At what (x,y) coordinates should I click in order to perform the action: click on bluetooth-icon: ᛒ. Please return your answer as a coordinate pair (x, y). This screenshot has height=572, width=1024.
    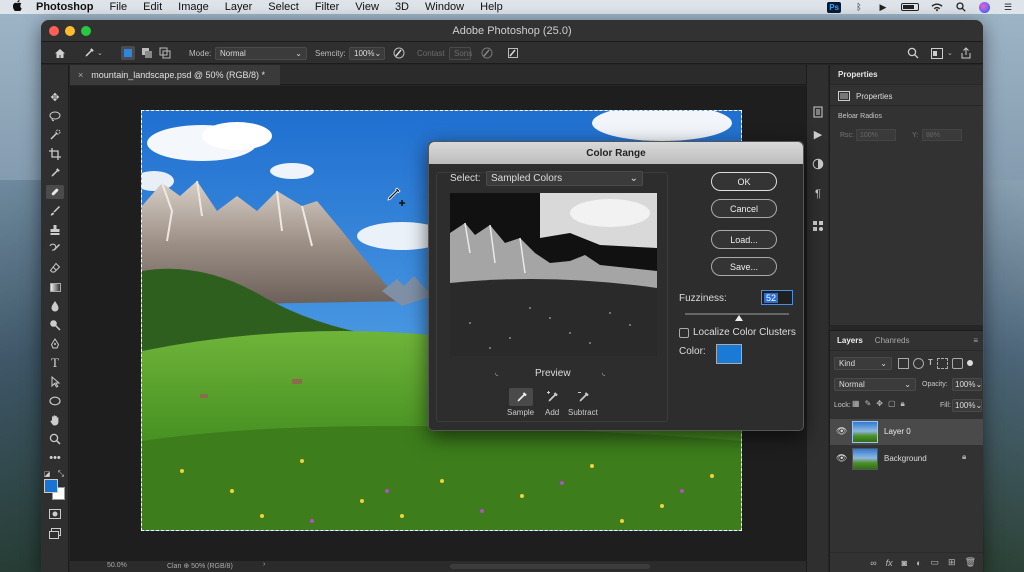
    Looking at the image, I should click on (859, 7).